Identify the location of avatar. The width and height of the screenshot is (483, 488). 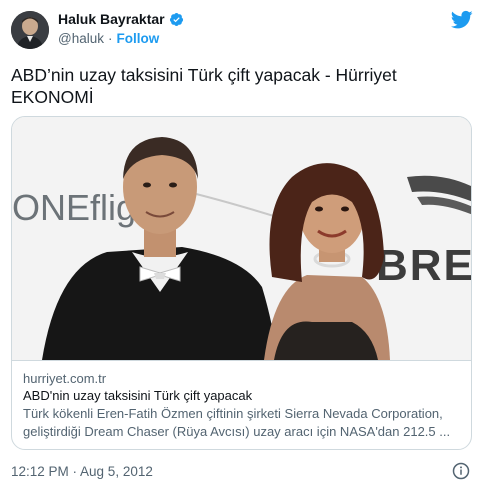
(30, 30).